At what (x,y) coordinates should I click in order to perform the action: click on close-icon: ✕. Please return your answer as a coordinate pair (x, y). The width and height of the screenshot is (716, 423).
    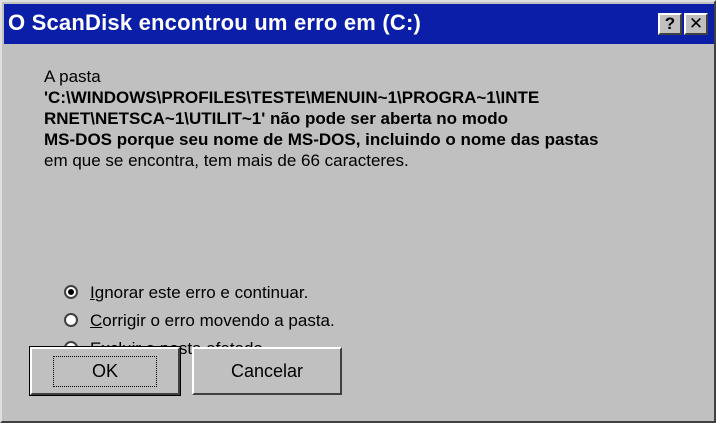
    Looking at the image, I should click on (696, 24).